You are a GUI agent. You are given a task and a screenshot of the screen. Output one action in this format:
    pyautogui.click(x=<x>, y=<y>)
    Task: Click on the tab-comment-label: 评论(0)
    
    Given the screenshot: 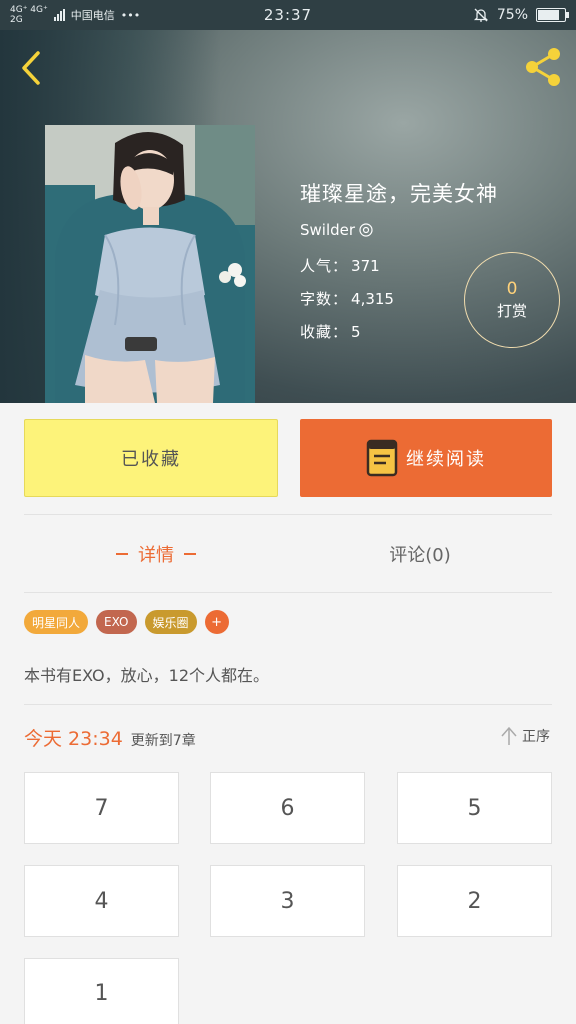 What is the action you would take?
    pyautogui.click(x=420, y=555)
    